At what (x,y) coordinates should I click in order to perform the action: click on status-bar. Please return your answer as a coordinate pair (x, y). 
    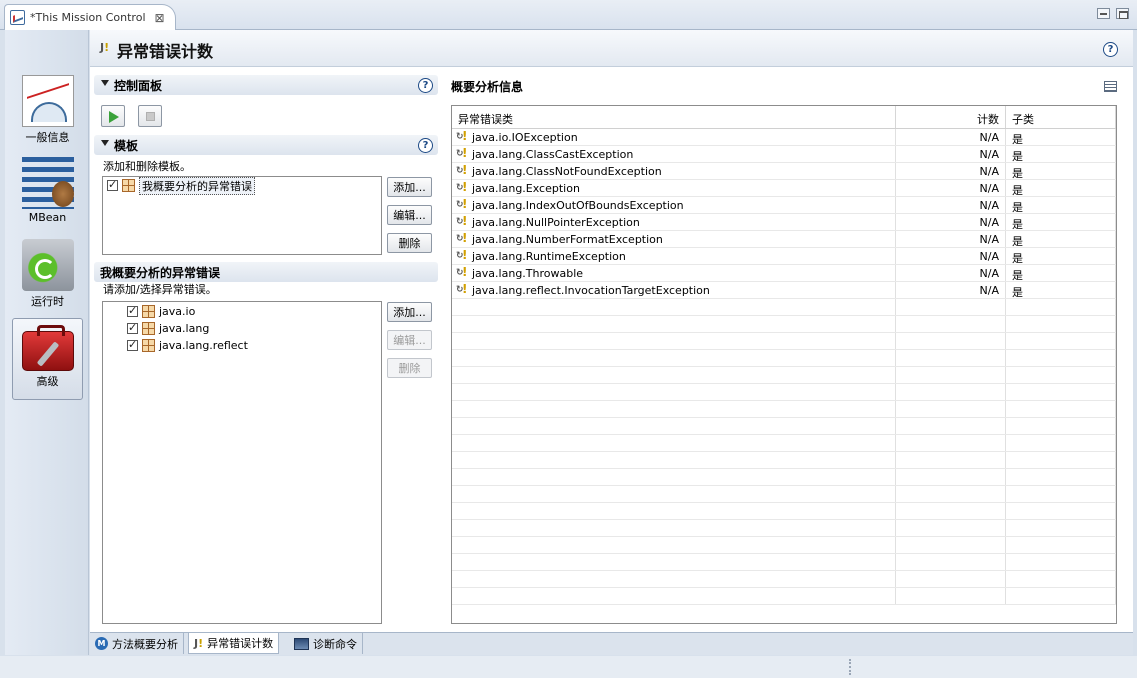
    Looking at the image, I should click on (568, 667).